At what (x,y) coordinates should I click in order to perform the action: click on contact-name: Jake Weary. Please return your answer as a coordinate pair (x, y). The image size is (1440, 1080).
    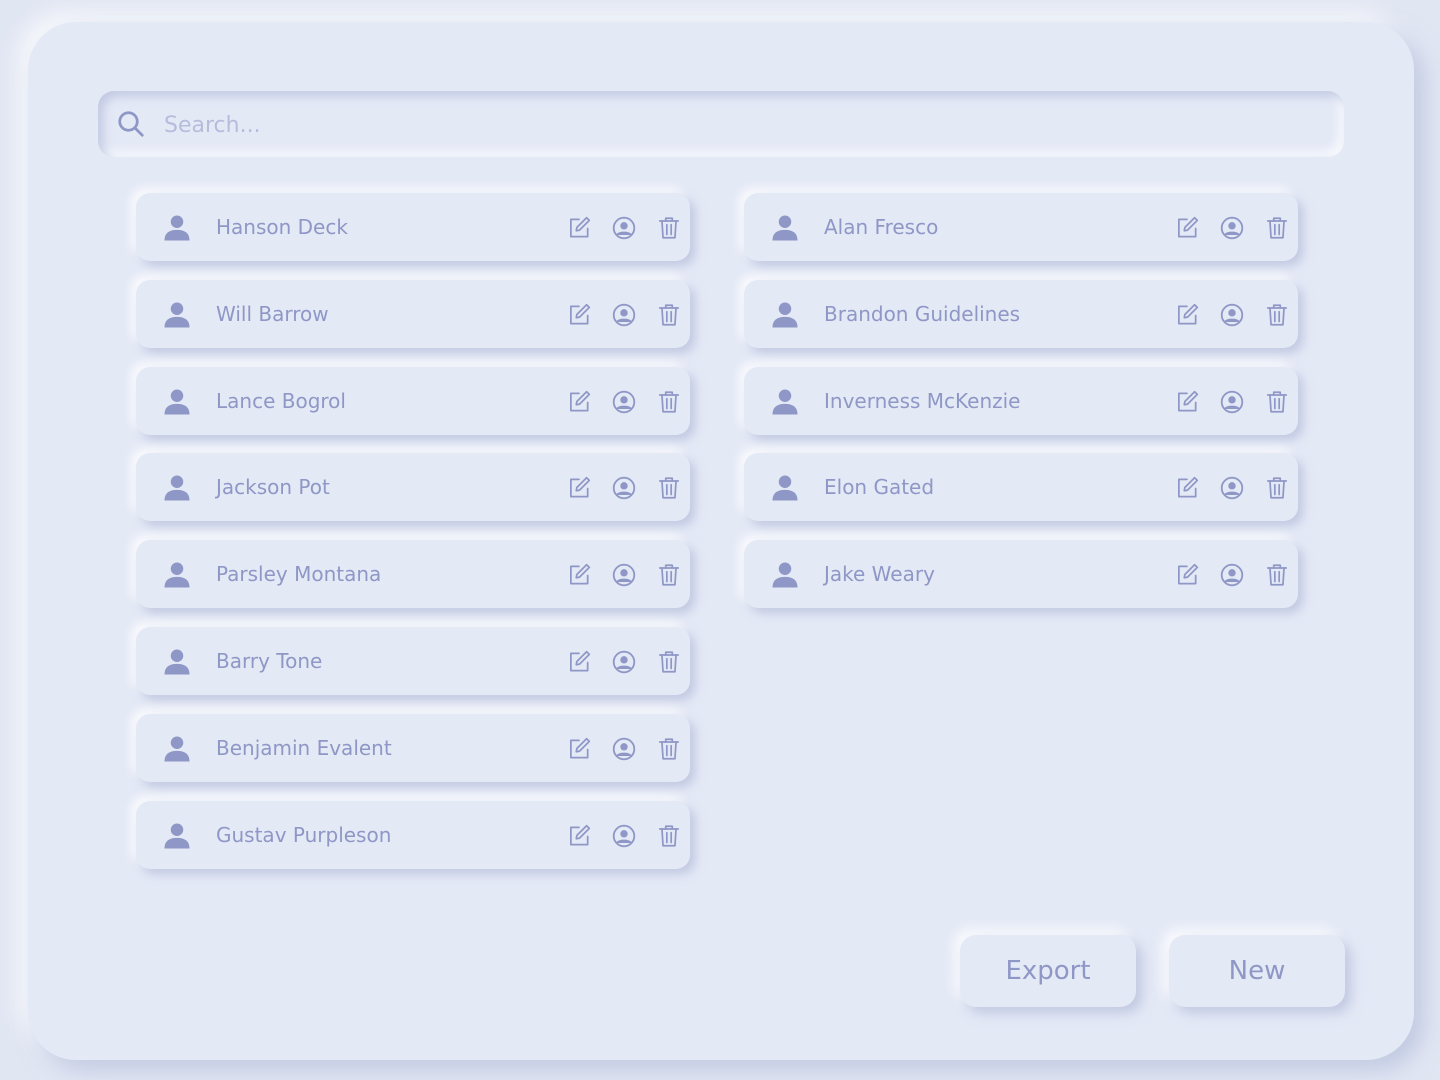
    Looking at the image, I should click on (879, 574).